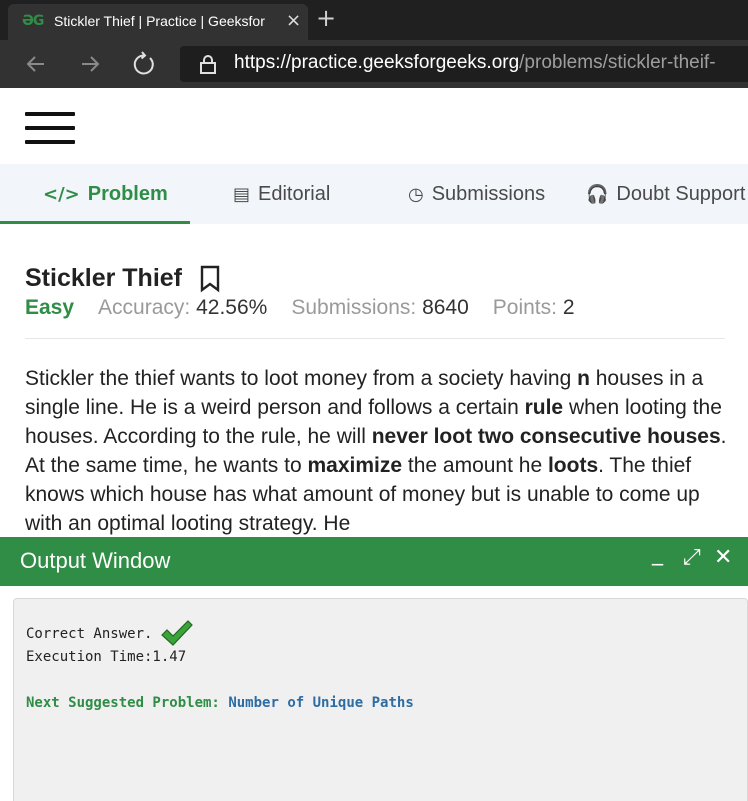 The width and height of the screenshot is (748, 801). I want to click on execution-time: Execution Time:1.47, so click(106, 657).